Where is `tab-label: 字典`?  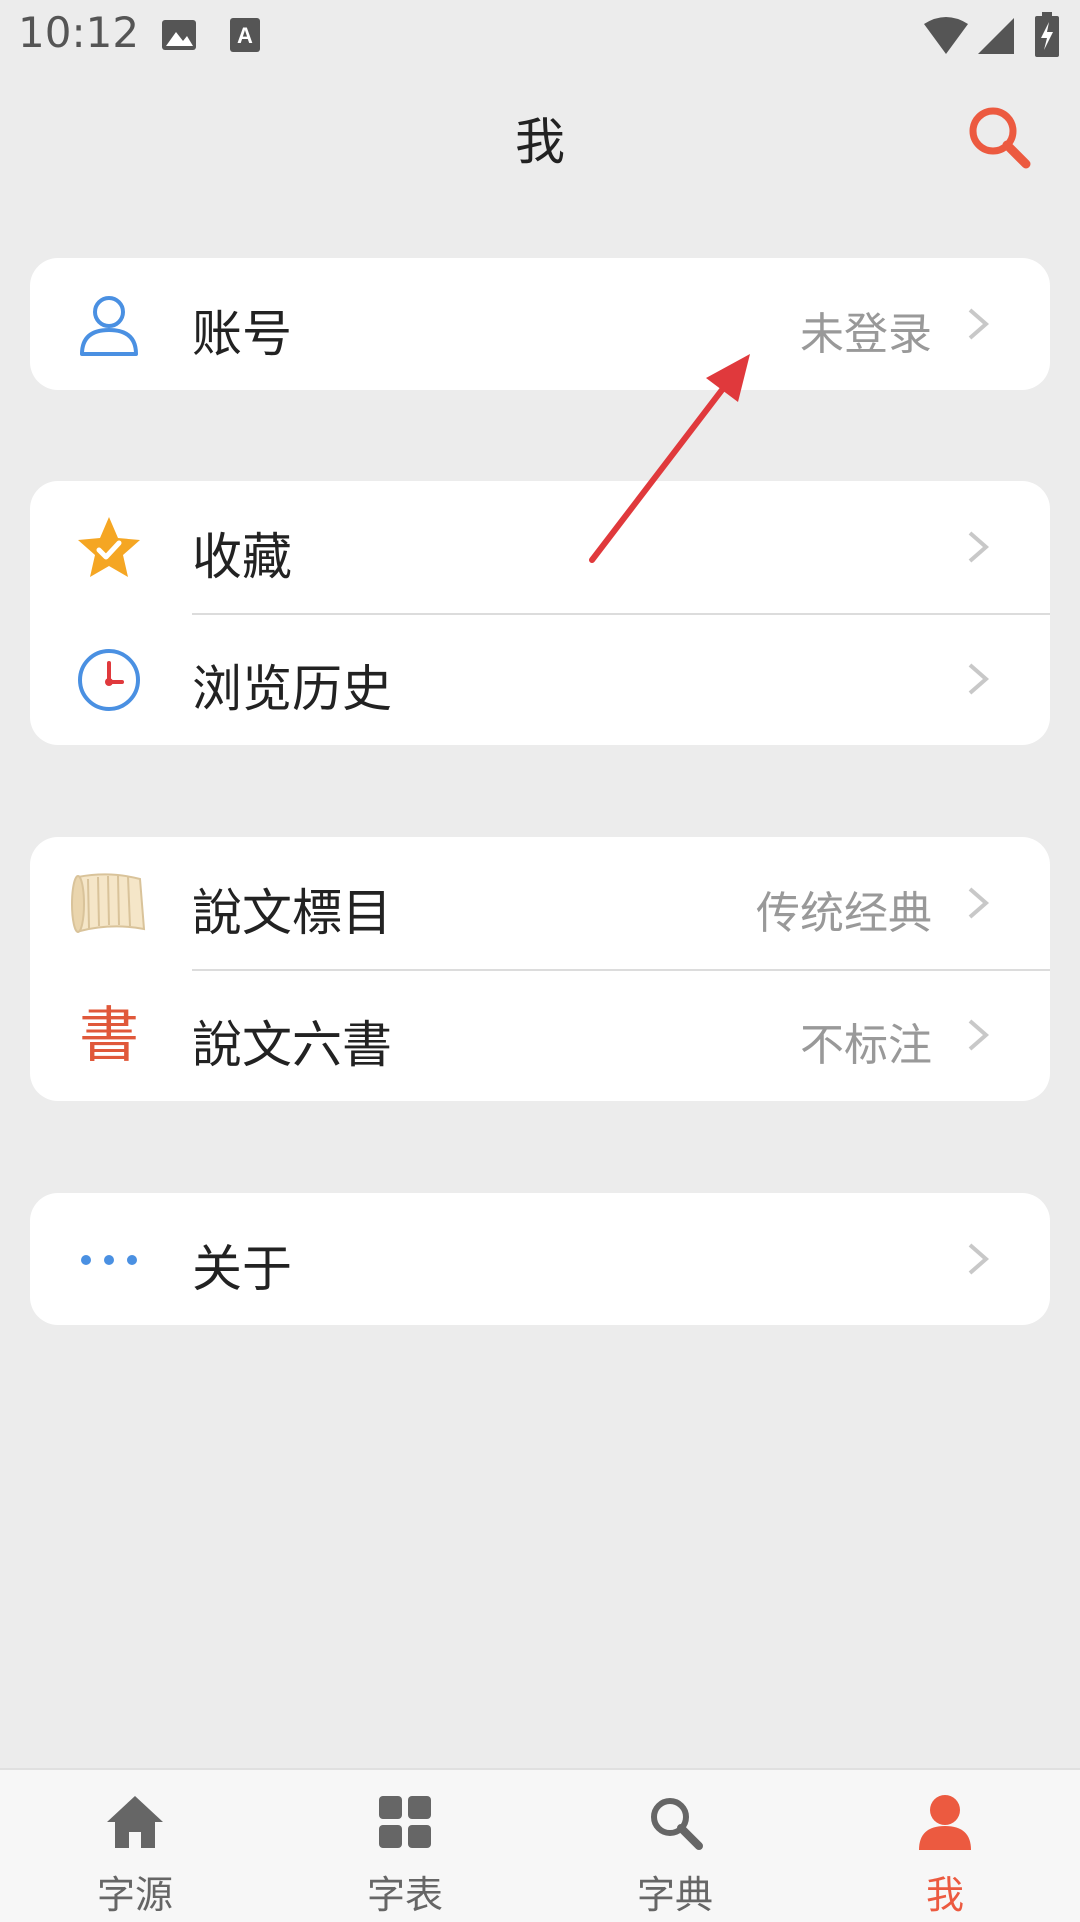
tab-label: 字典 is located at coordinates (674, 1895).